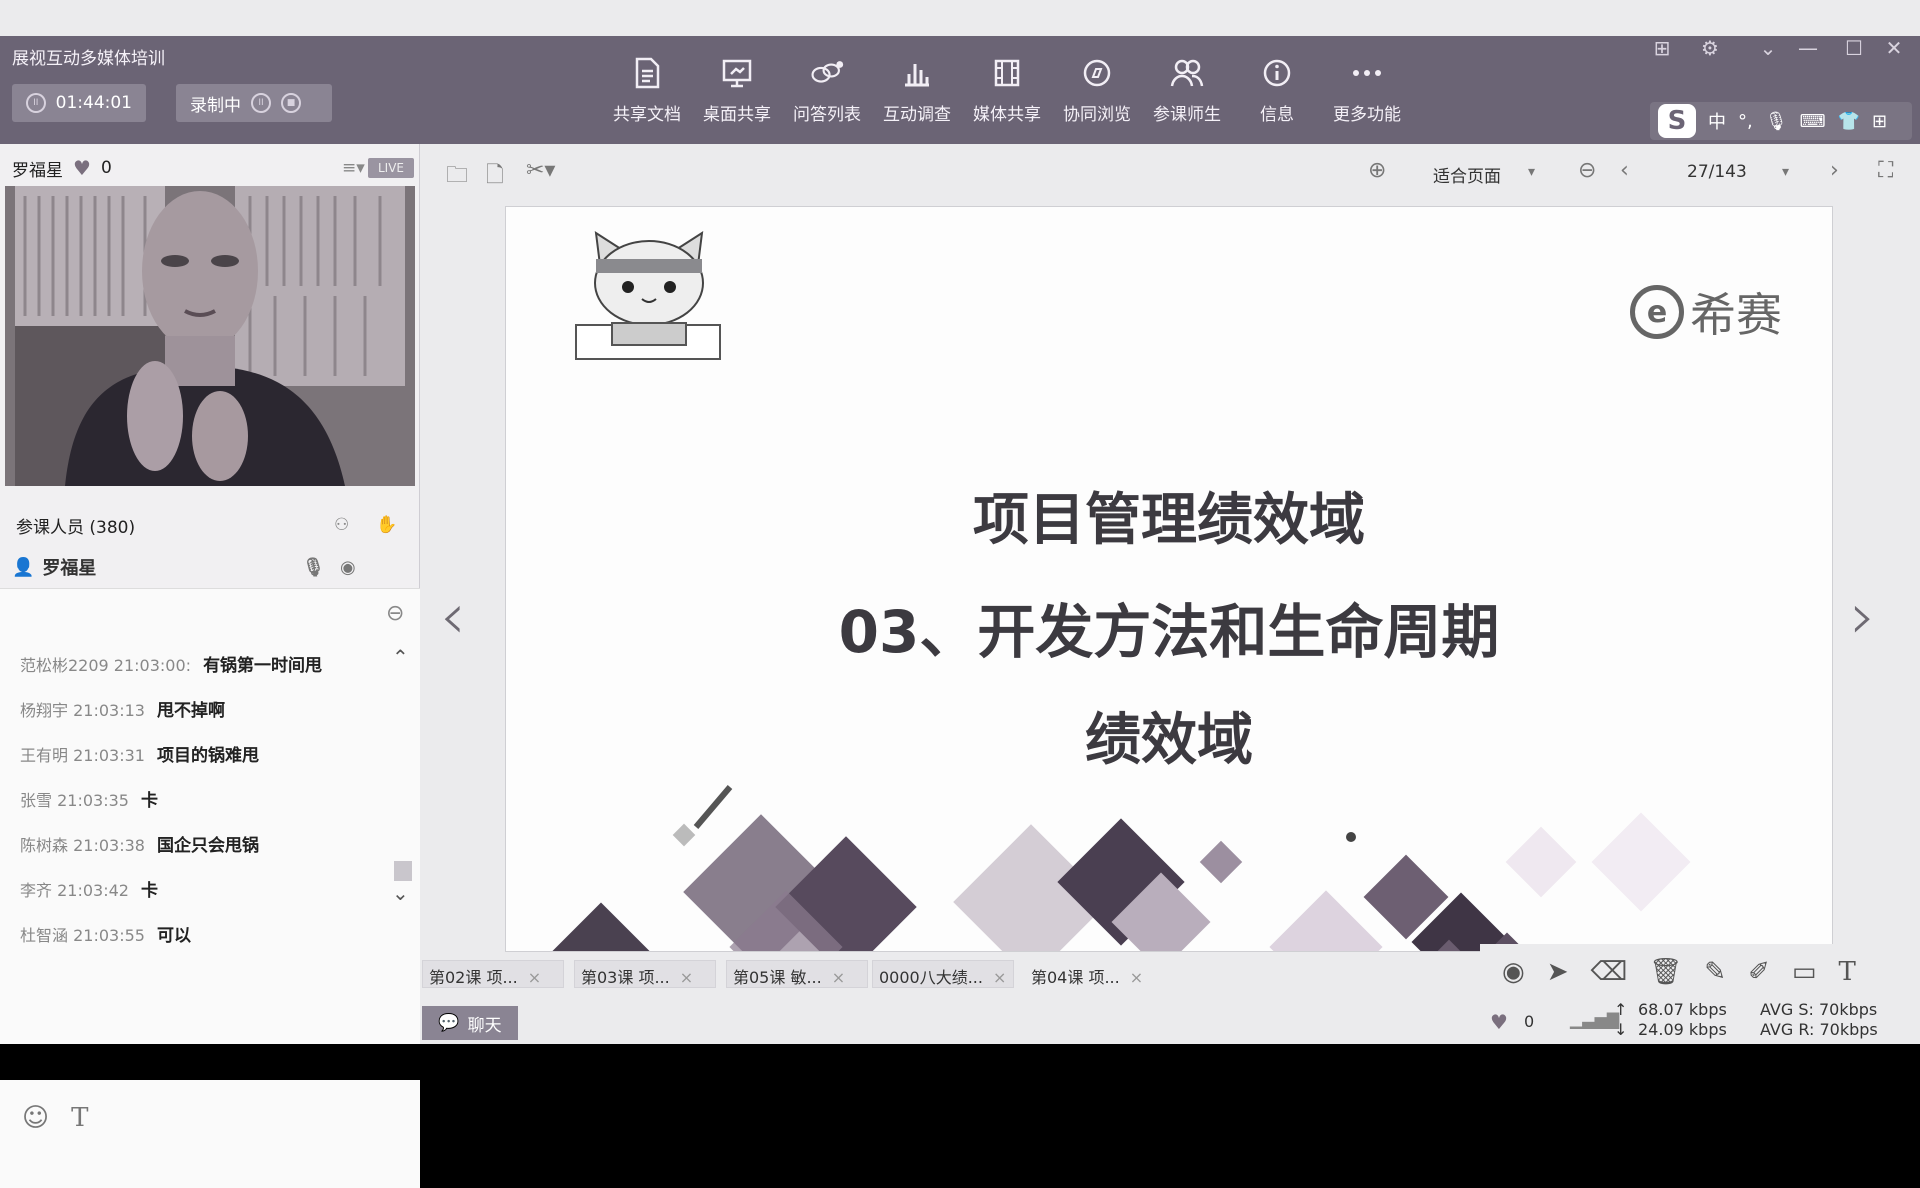  Describe the element at coordinates (1804, 972) in the screenshot. I see `rectangle-icon: ▭` at that location.